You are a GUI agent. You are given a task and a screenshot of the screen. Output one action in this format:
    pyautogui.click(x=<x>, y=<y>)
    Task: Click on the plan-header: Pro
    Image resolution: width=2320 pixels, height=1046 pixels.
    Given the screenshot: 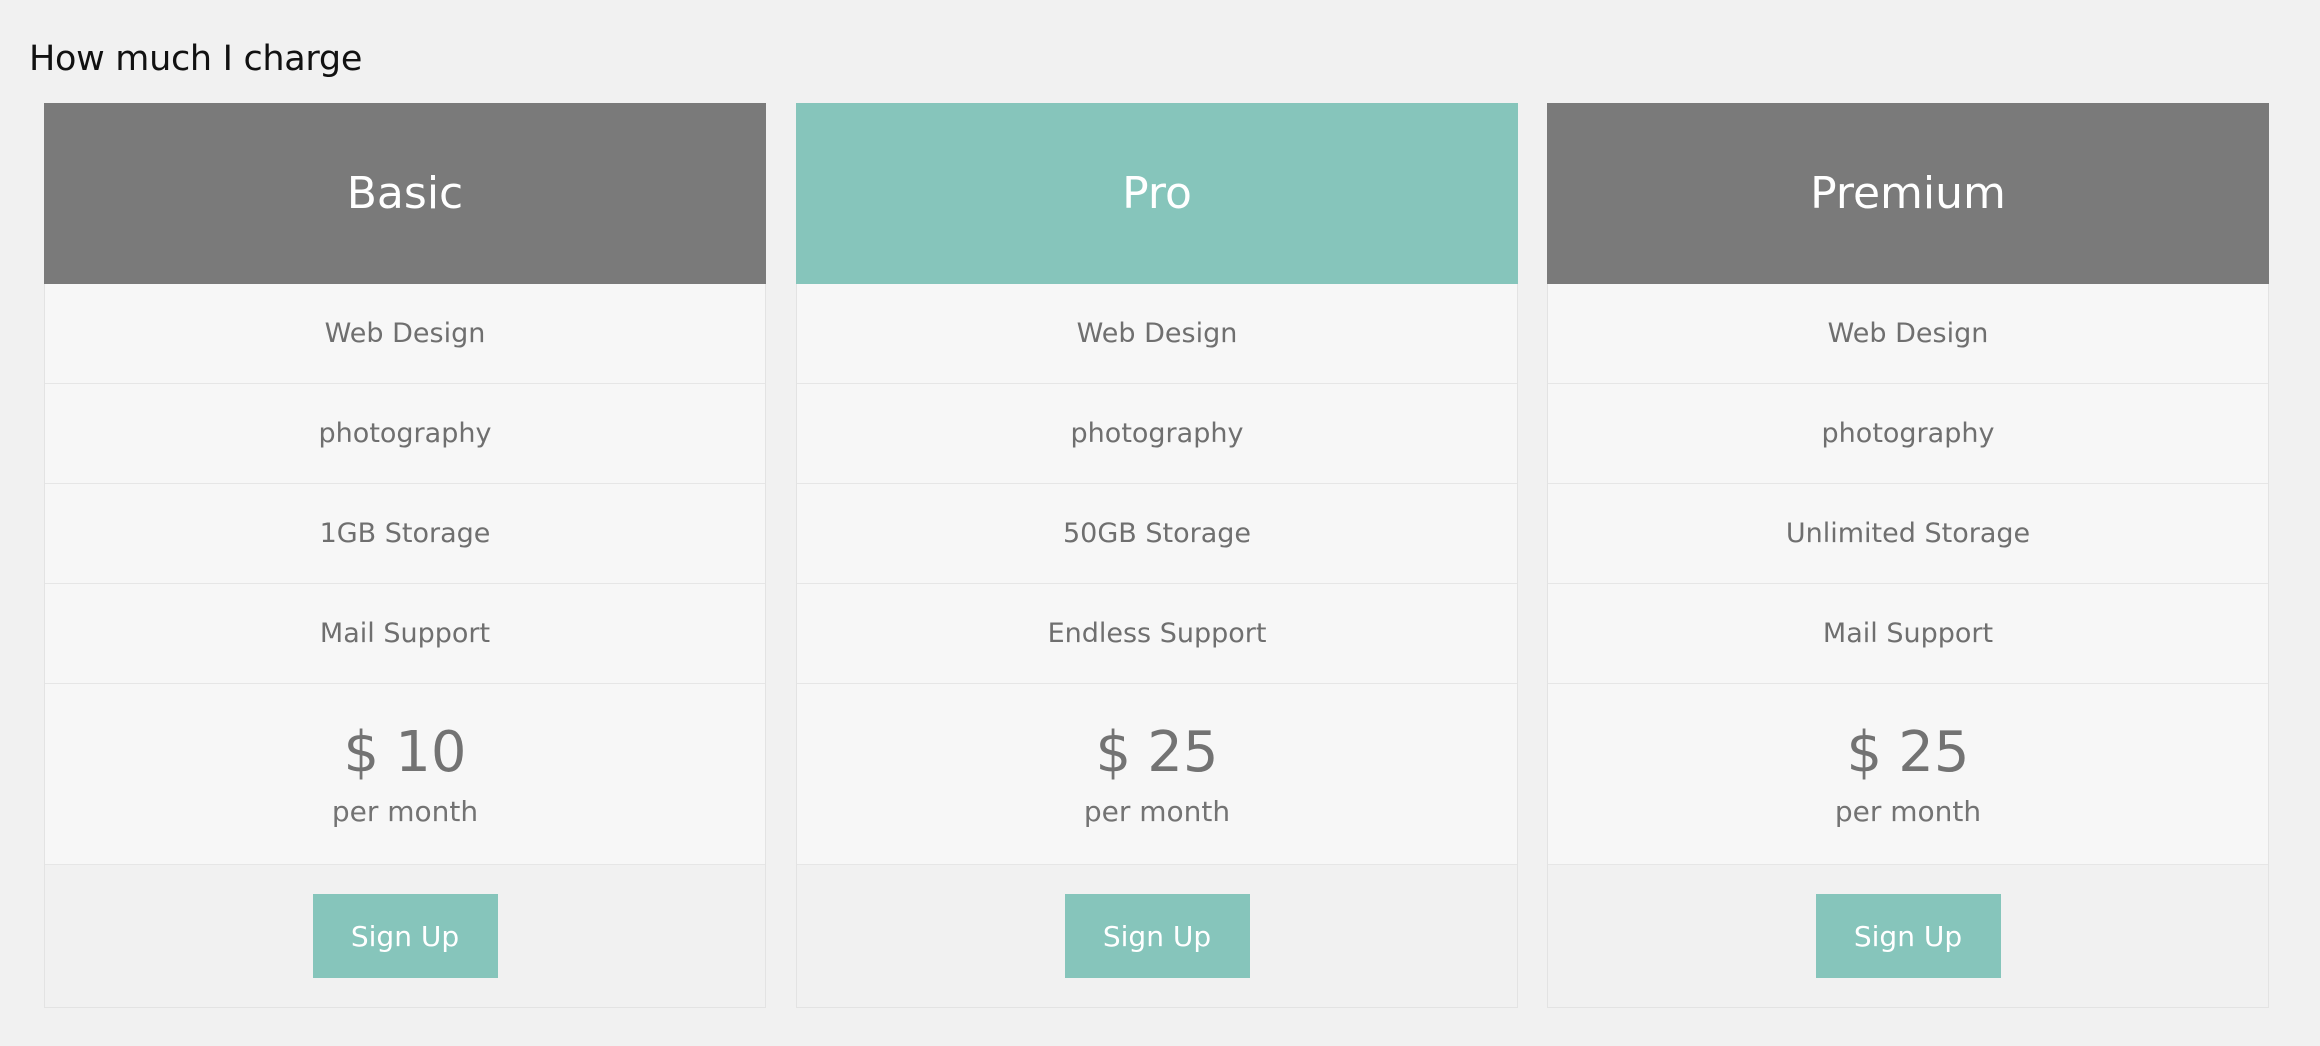 What is the action you would take?
    pyautogui.click(x=1157, y=193)
    